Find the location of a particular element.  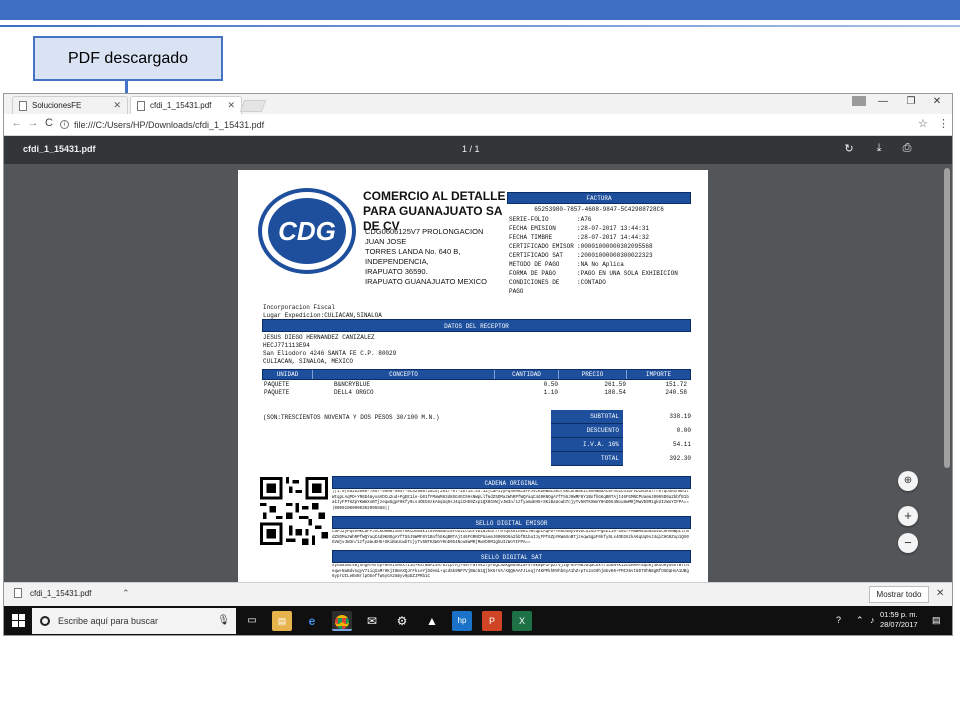

forward-arrow-icon: → is located at coordinates (33, 123).